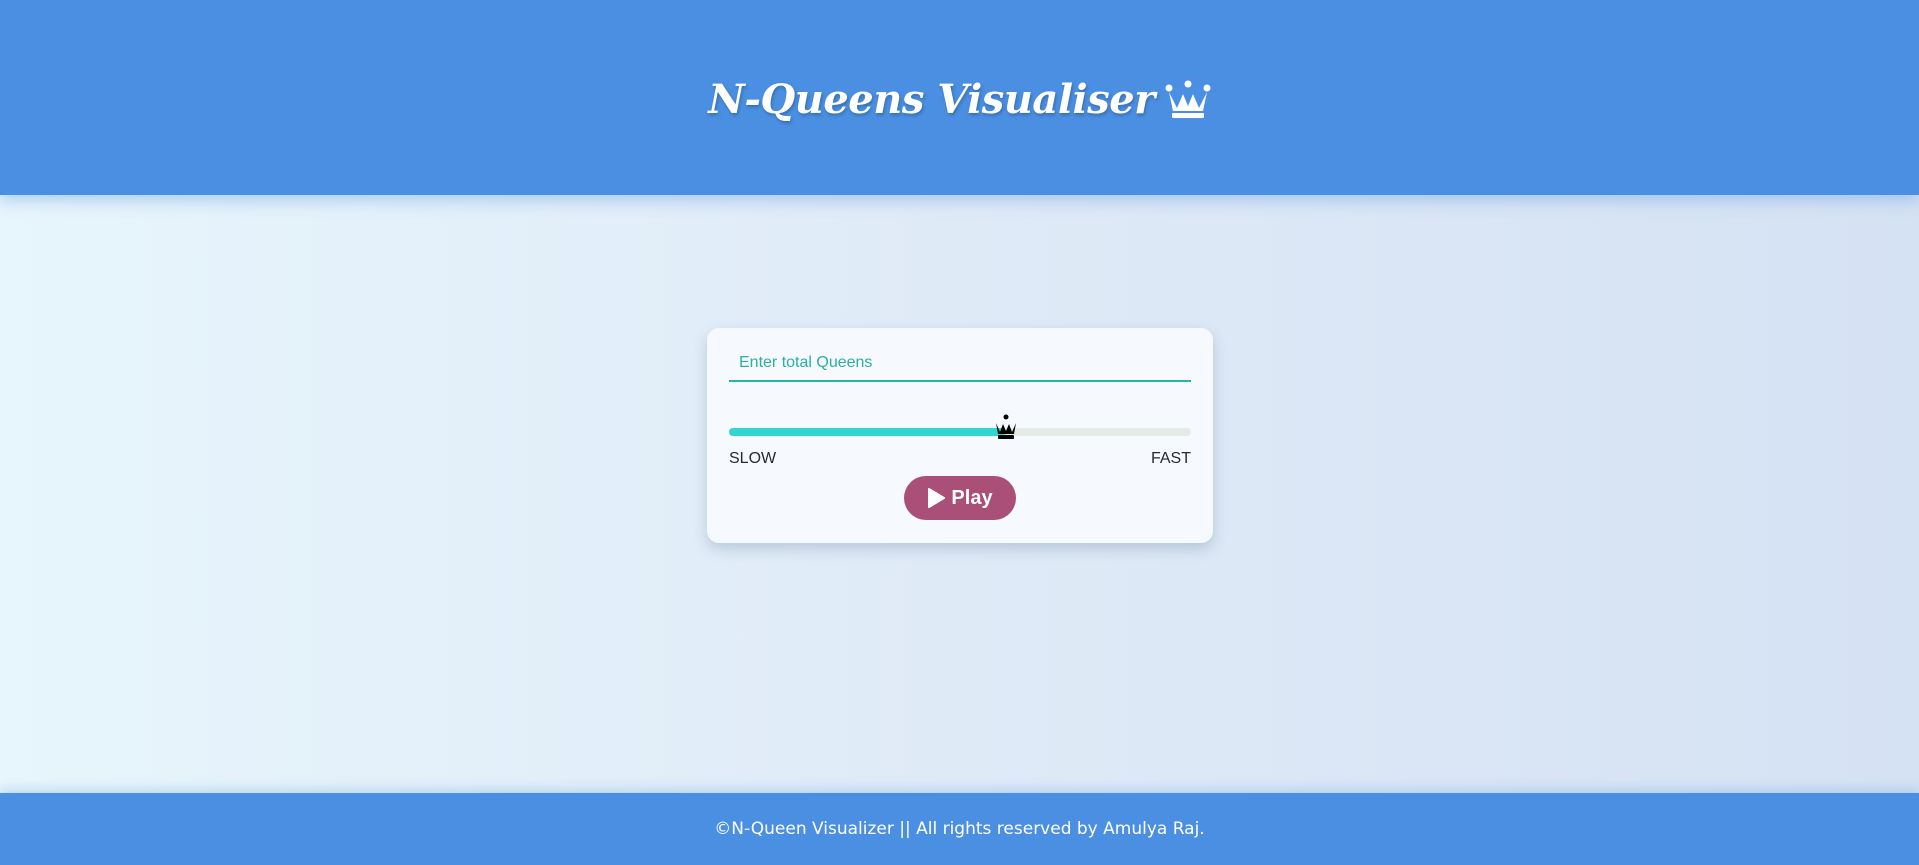 The width and height of the screenshot is (1919, 865). What do you see at coordinates (1006, 427) in the screenshot?
I see `chess-queen-icon` at bounding box center [1006, 427].